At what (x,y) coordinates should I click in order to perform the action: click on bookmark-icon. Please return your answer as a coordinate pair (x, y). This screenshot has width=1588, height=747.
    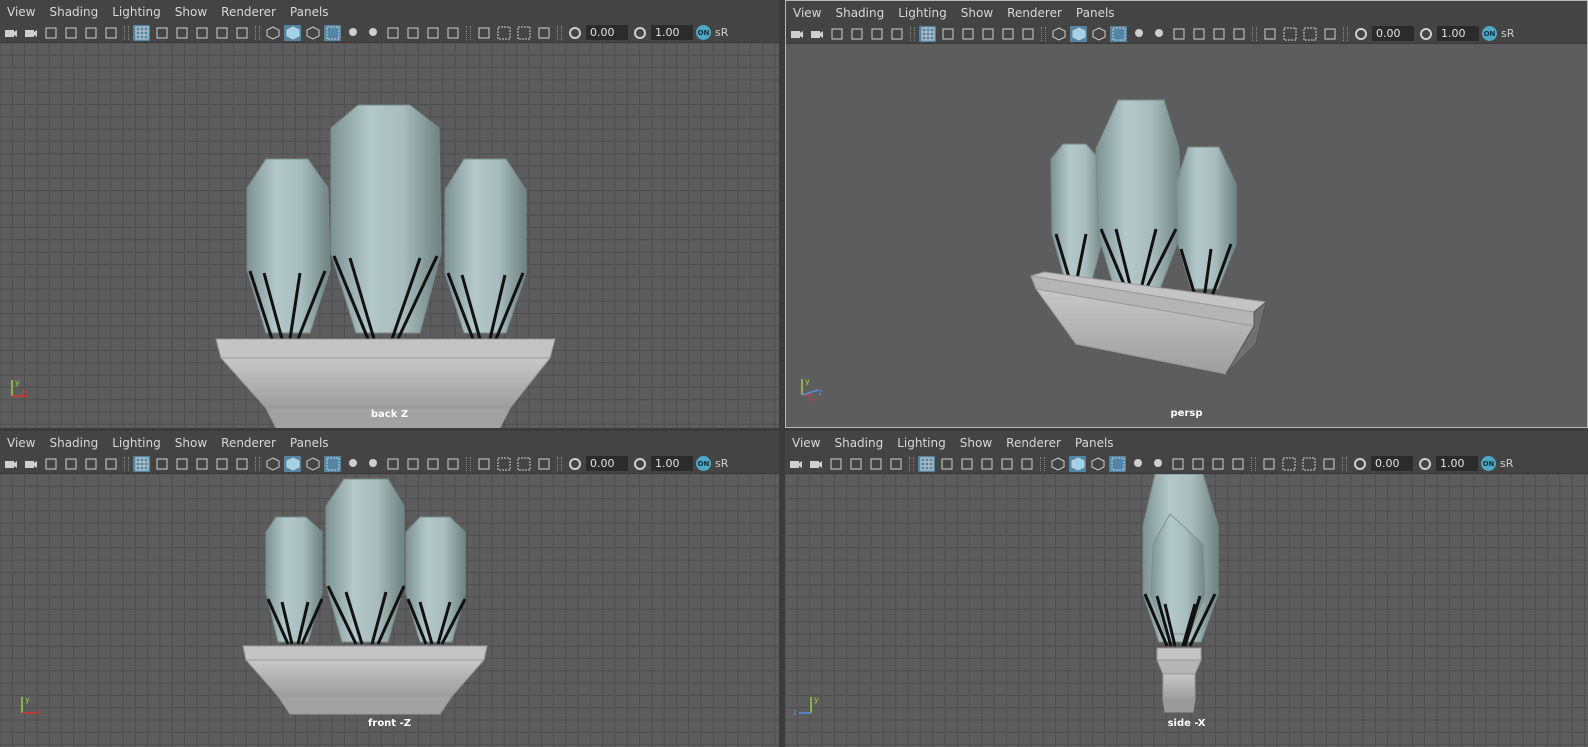
    Looking at the image, I should click on (836, 34).